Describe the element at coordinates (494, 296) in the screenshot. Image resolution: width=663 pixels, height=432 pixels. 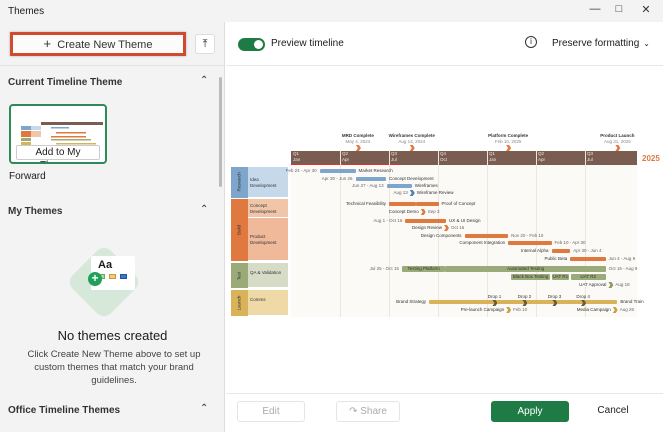
I see `milestone-label: Drop 1` at that location.